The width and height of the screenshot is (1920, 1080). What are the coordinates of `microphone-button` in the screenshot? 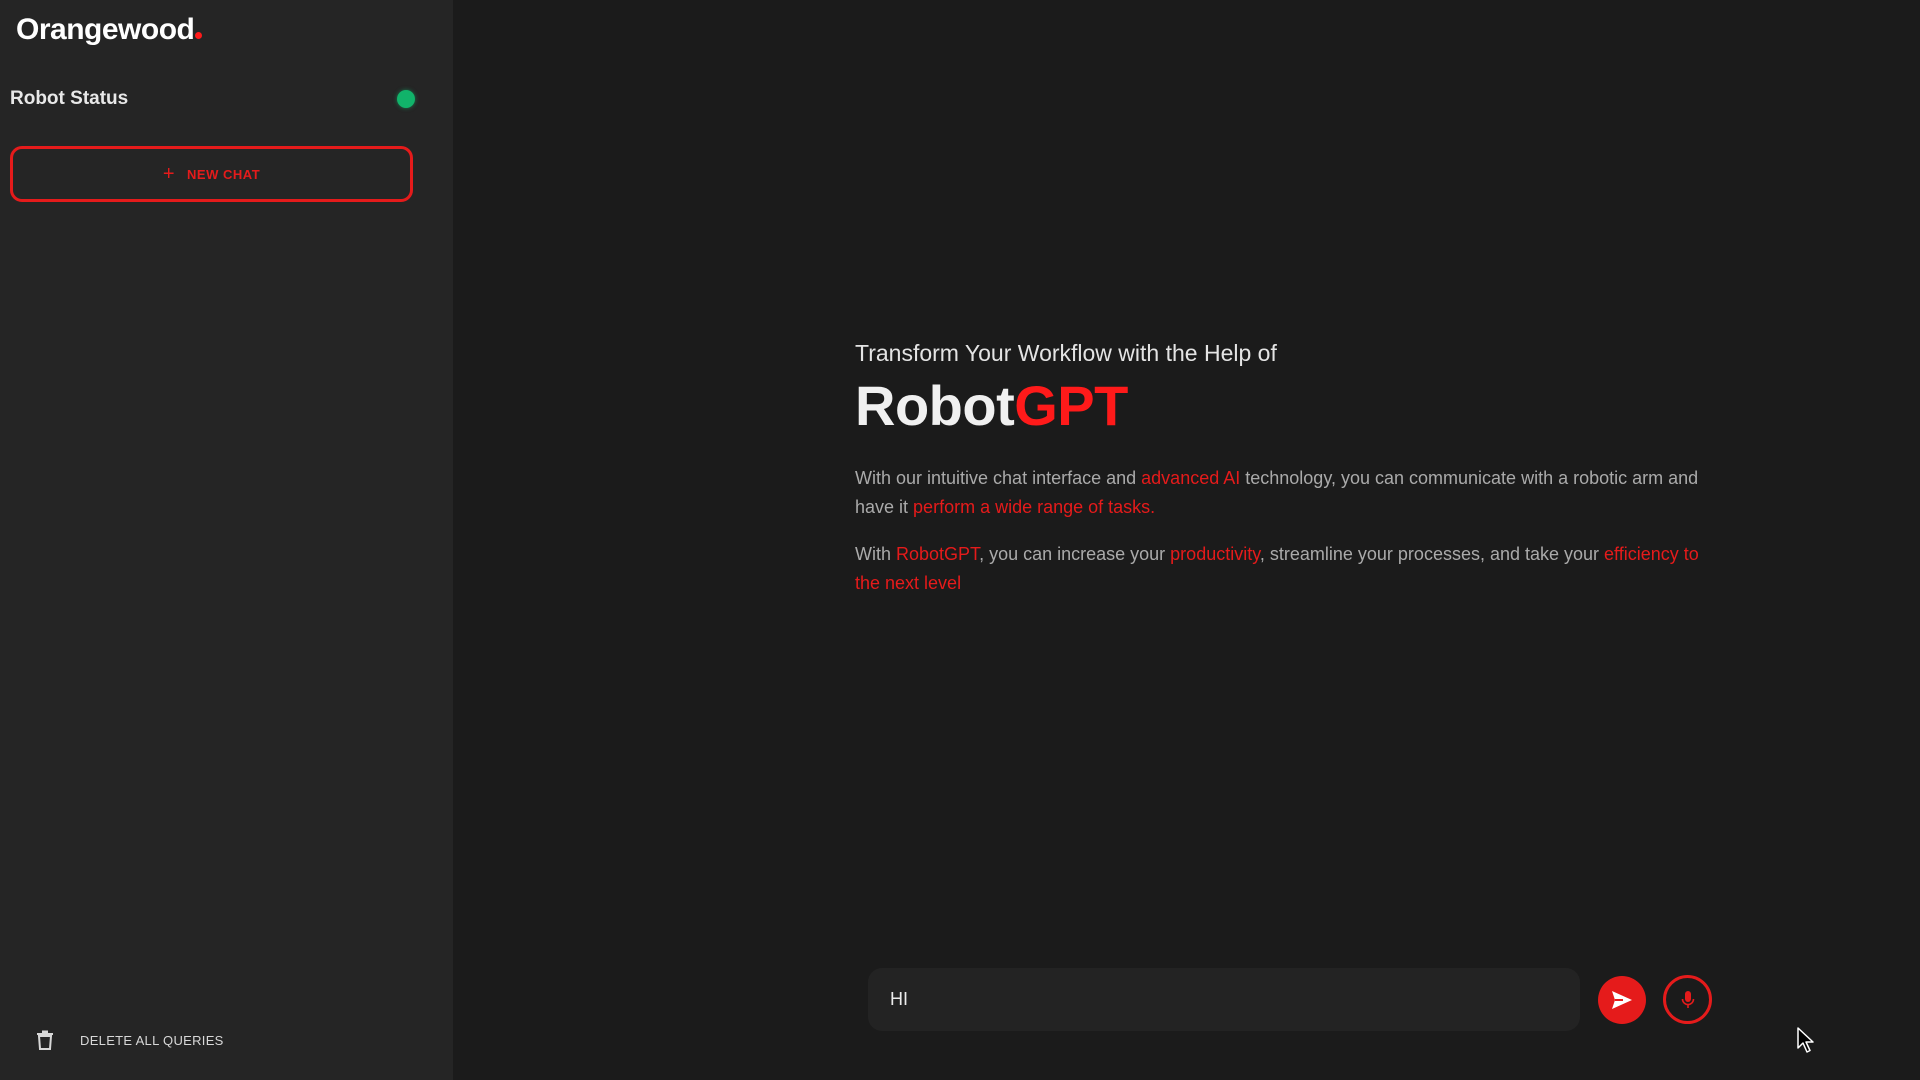 It's located at (1687, 999).